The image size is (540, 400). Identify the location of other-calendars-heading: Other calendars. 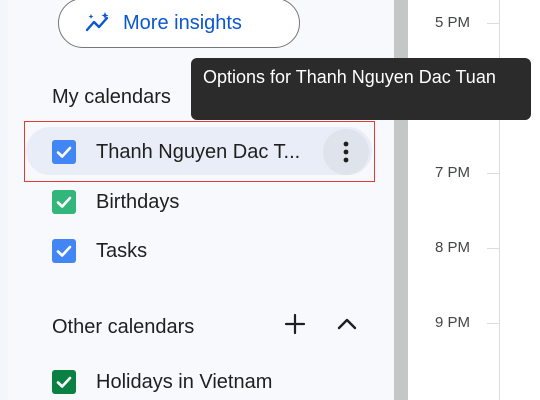
(123, 327).